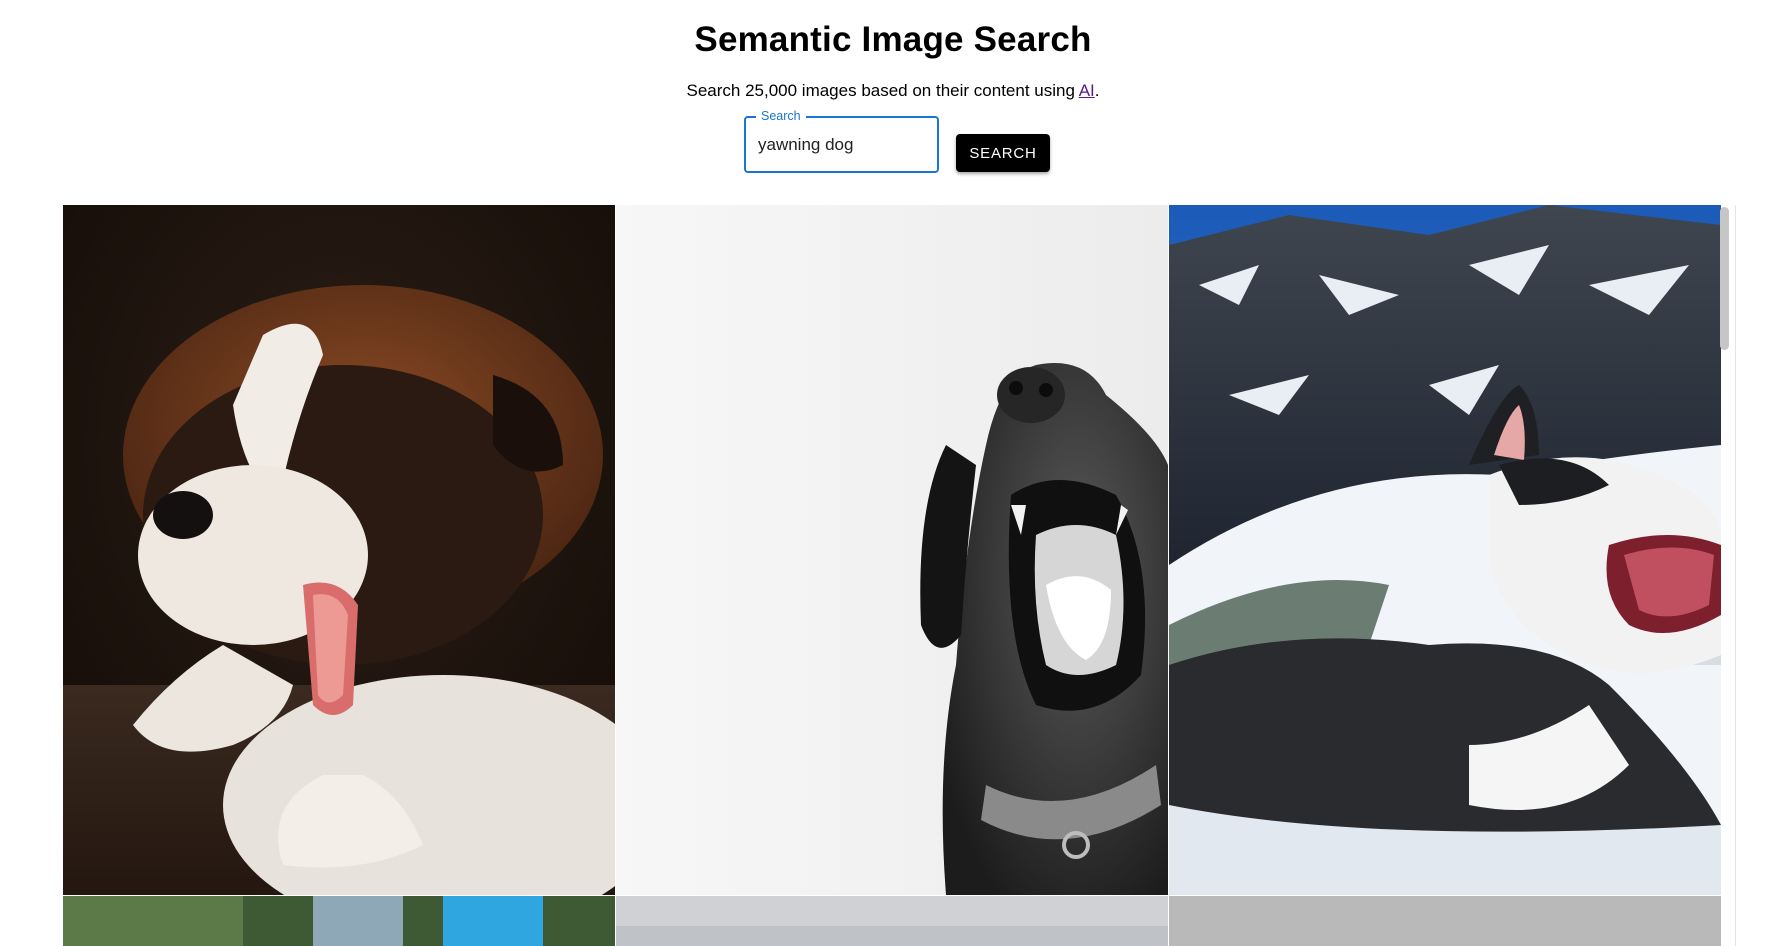 This screenshot has height=946, width=1786. Describe the element at coordinates (893, 39) in the screenshot. I see `page-title: Semantic Image Search` at that location.